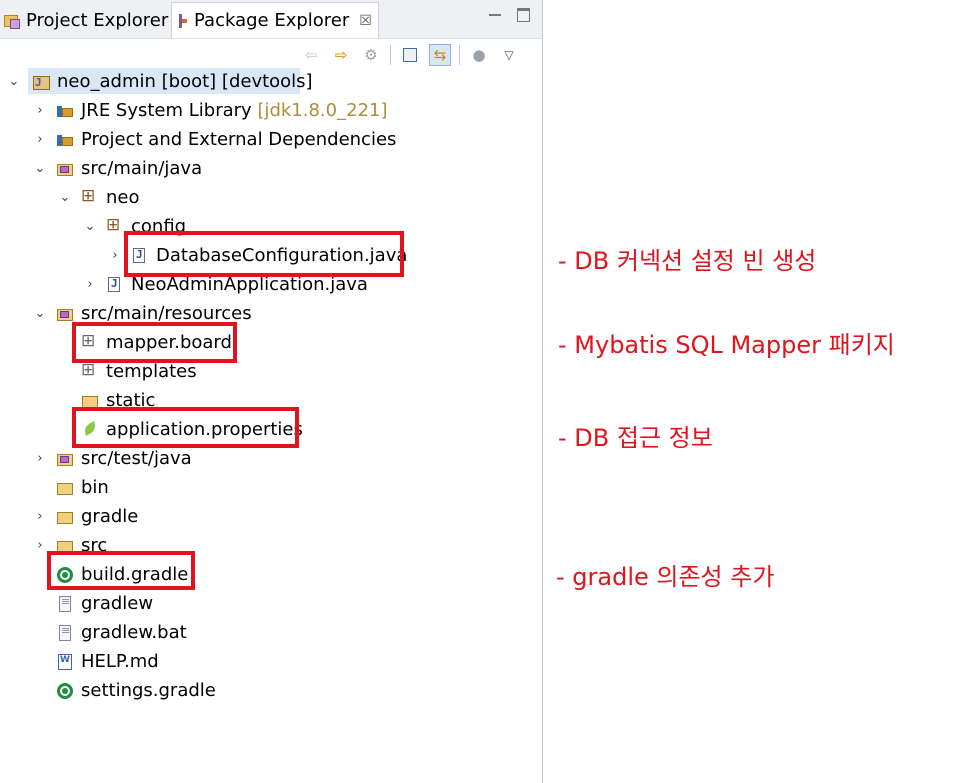 The height and width of the screenshot is (783, 953). I want to click on dependencies-label: Project and External Dependencies, so click(239, 139).